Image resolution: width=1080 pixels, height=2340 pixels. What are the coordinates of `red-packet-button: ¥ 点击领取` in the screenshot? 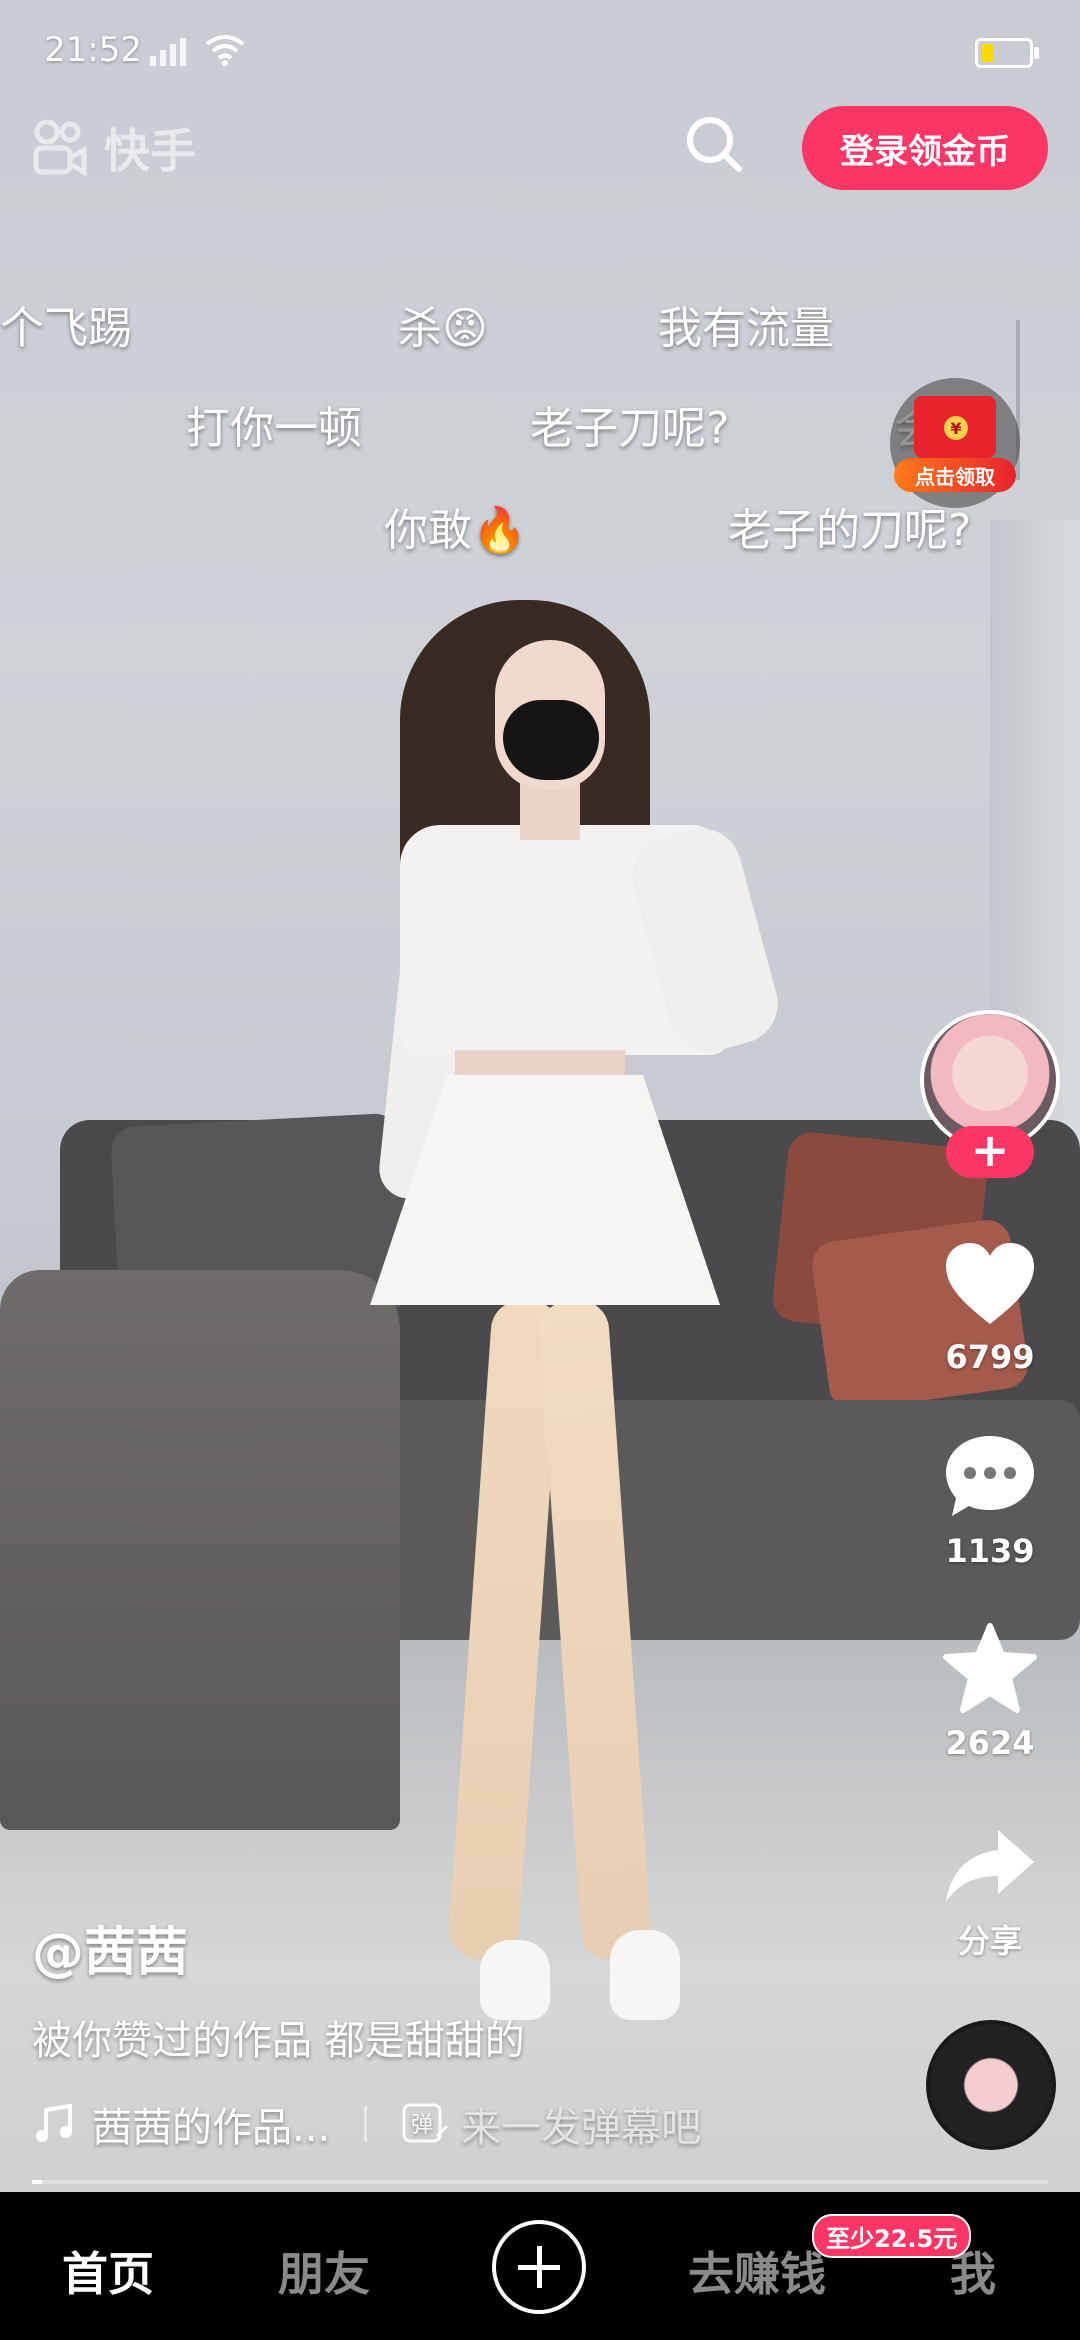 It's located at (955, 443).